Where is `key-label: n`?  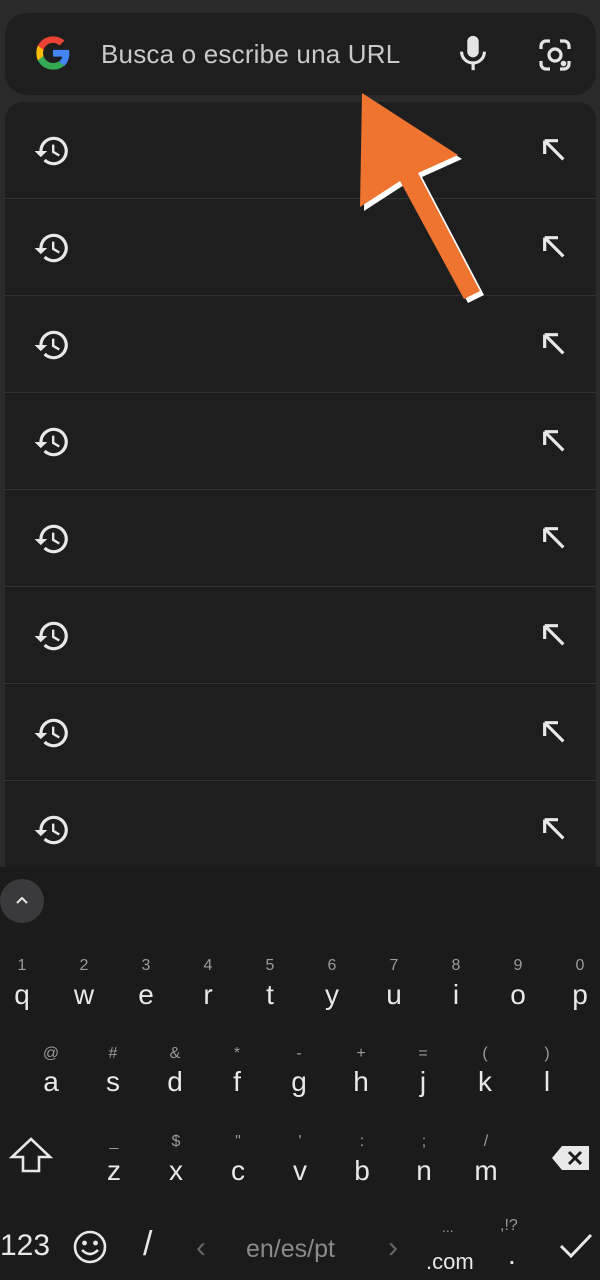 key-label: n is located at coordinates (424, 1170).